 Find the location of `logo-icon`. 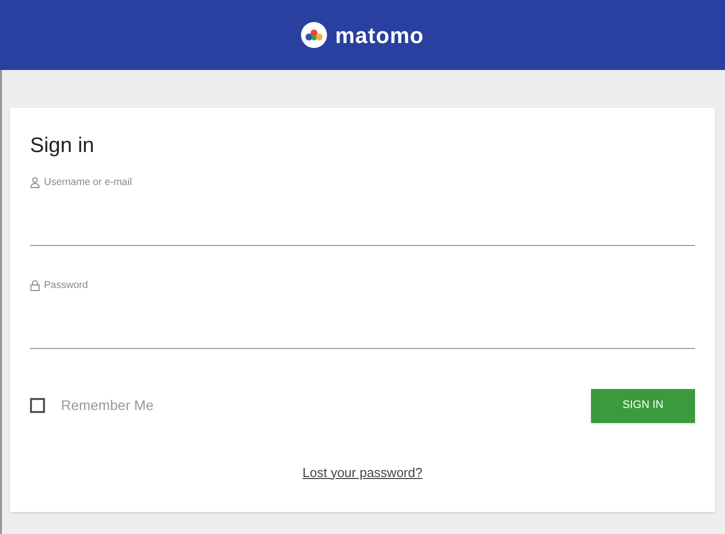

logo-icon is located at coordinates (314, 35).